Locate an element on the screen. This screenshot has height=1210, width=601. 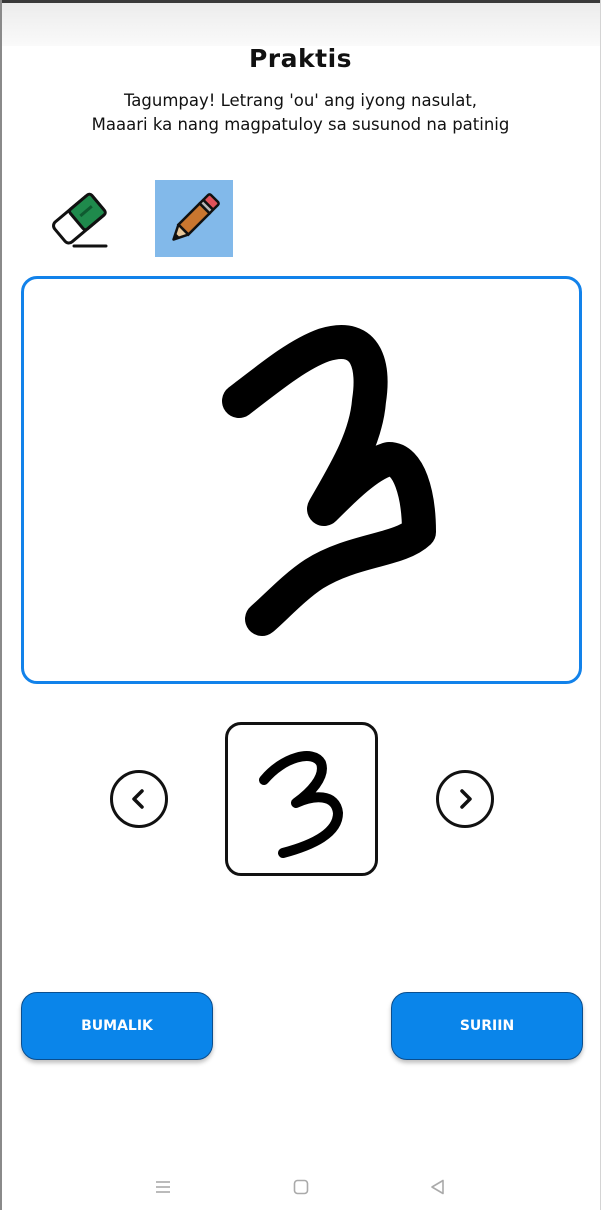
back-button: BUMALIK is located at coordinates (117, 1026).